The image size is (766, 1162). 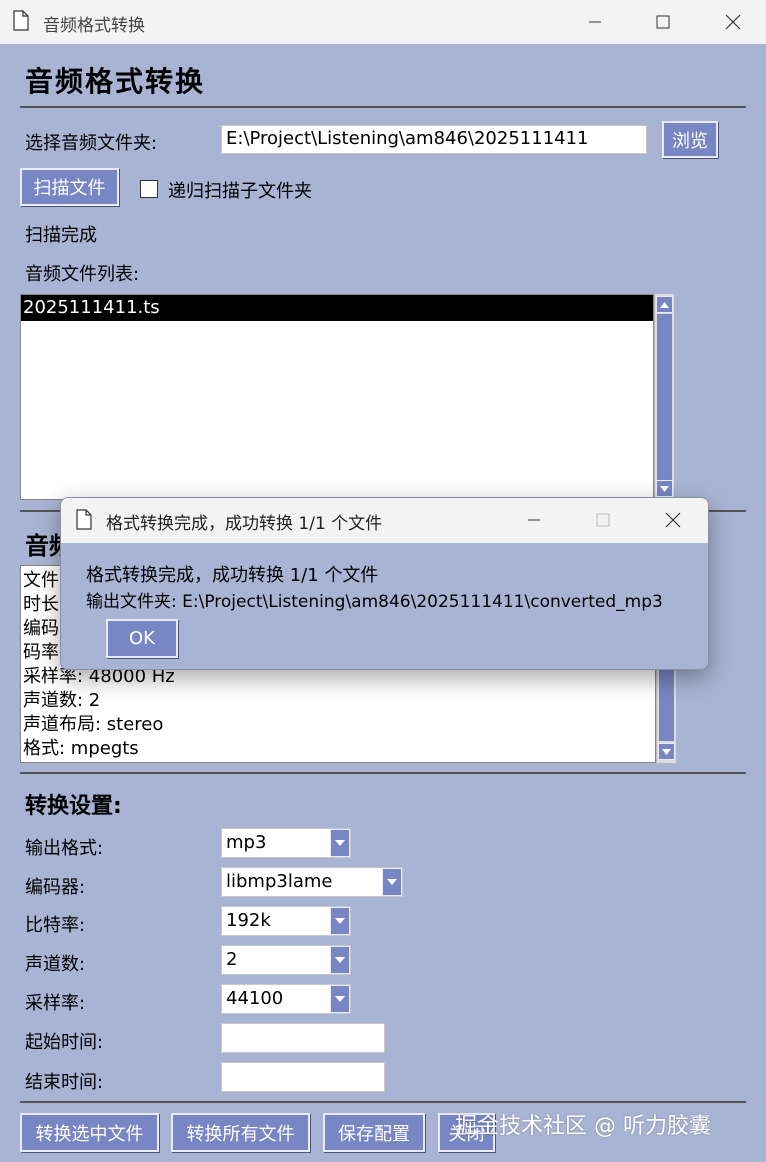 I want to click on info-line: 声道布局: stereo, so click(x=93, y=724).